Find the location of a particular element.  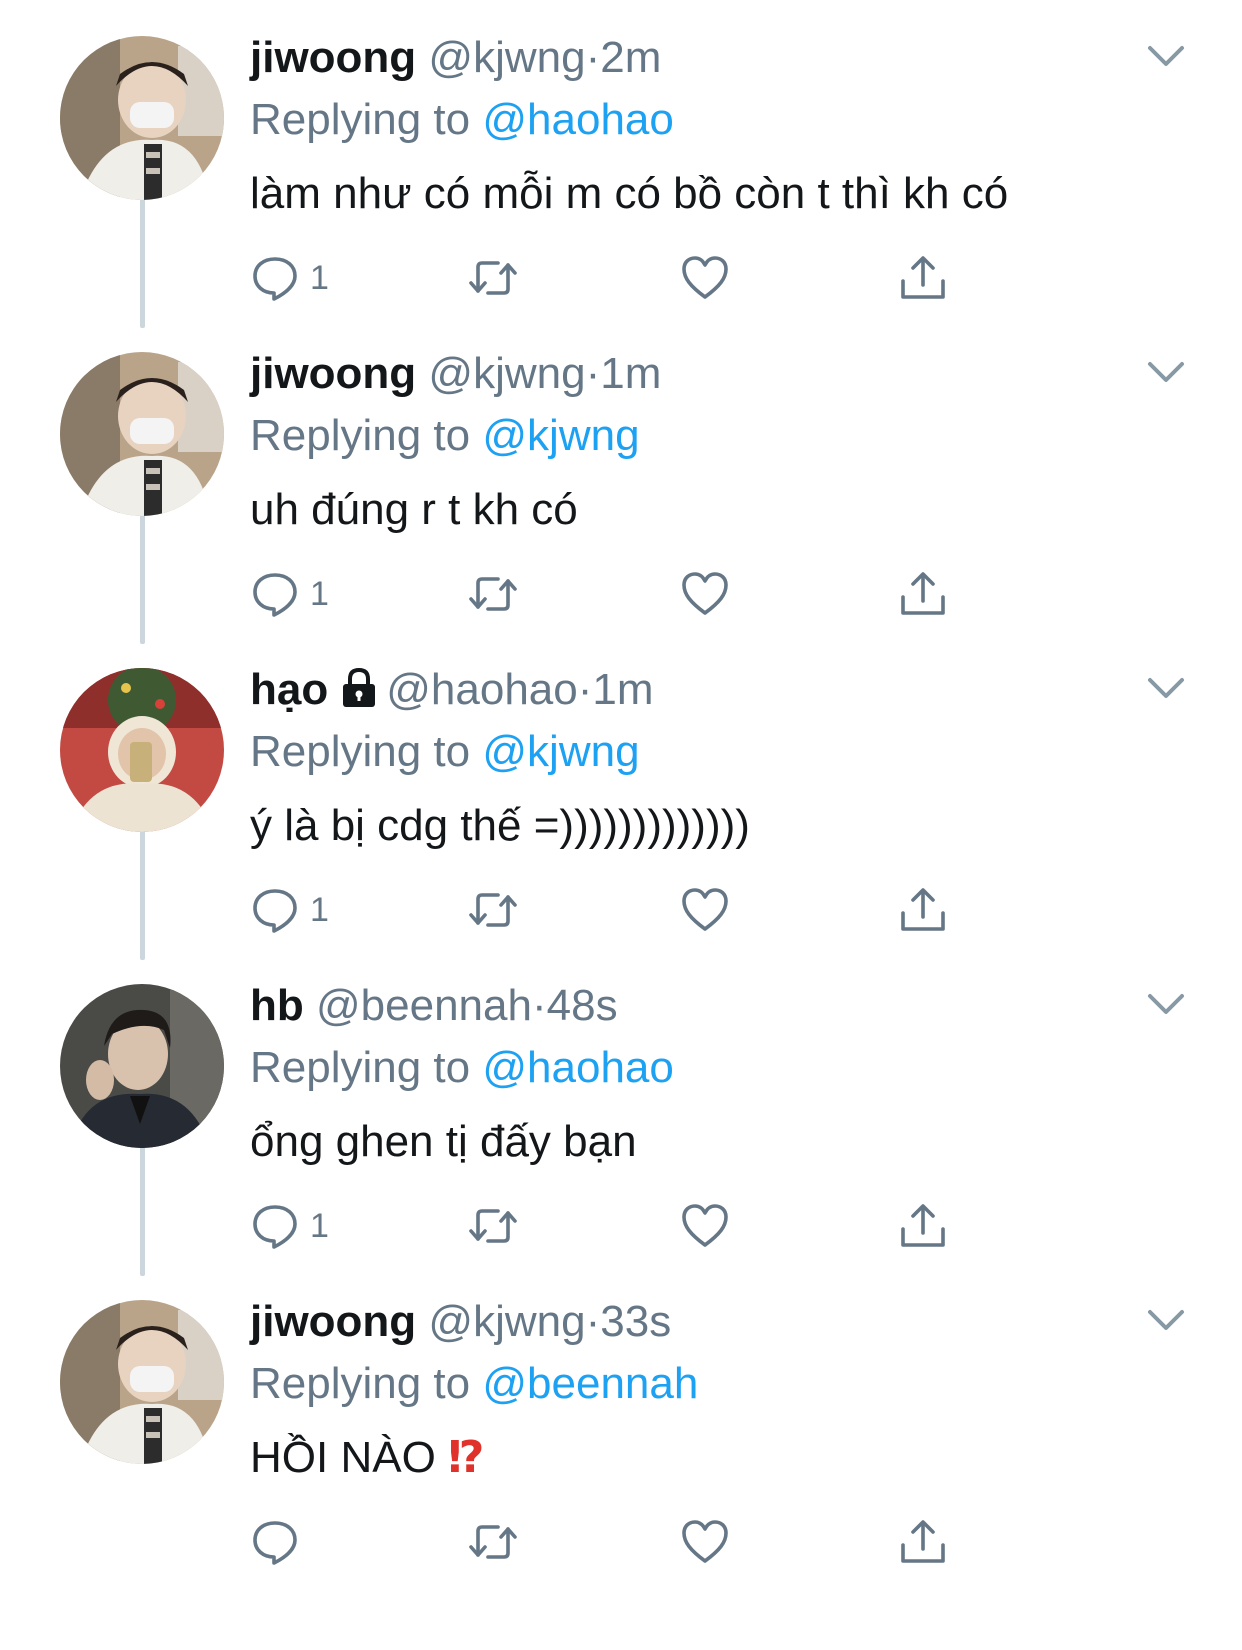

display-name: hạo is located at coordinates (289, 689).